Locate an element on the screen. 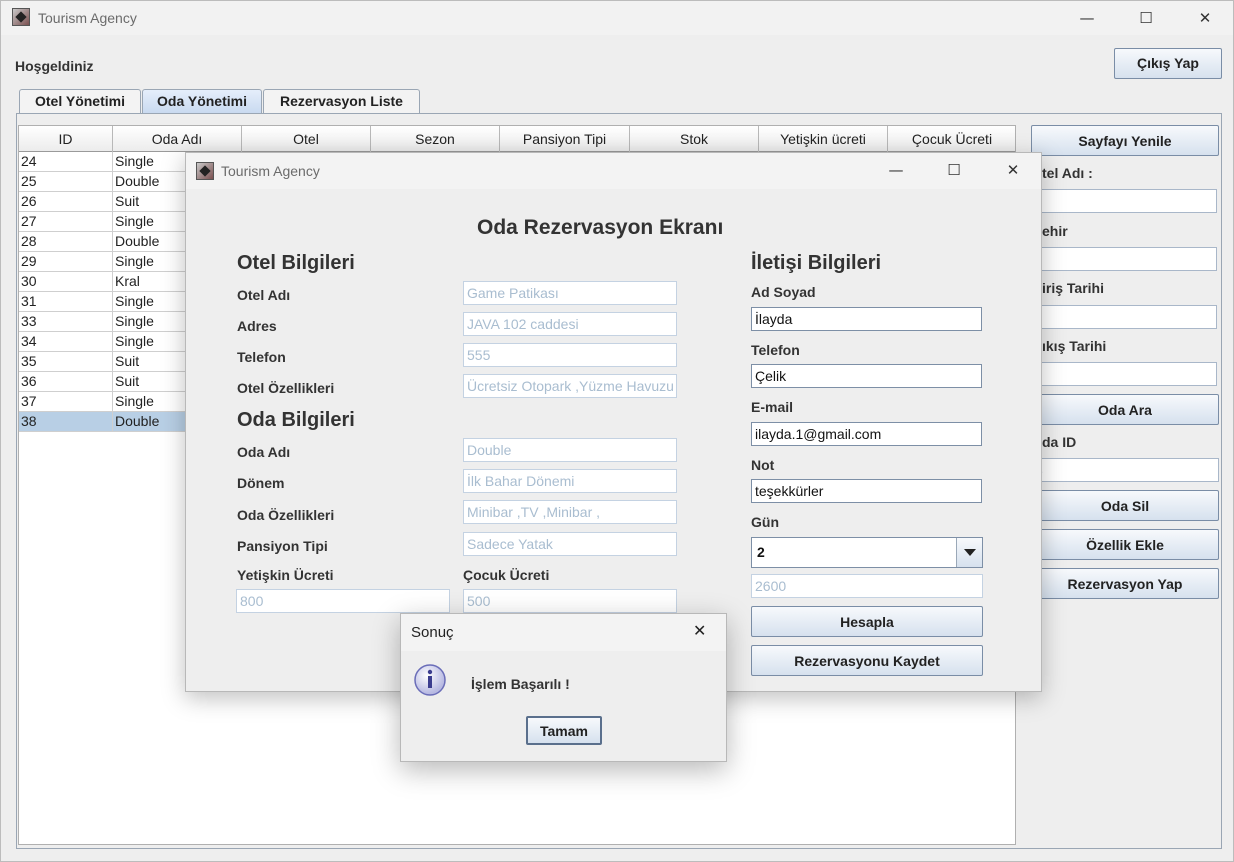 The height and width of the screenshot is (862, 1234). chevron-down-icon is located at coordinates (969, 552).